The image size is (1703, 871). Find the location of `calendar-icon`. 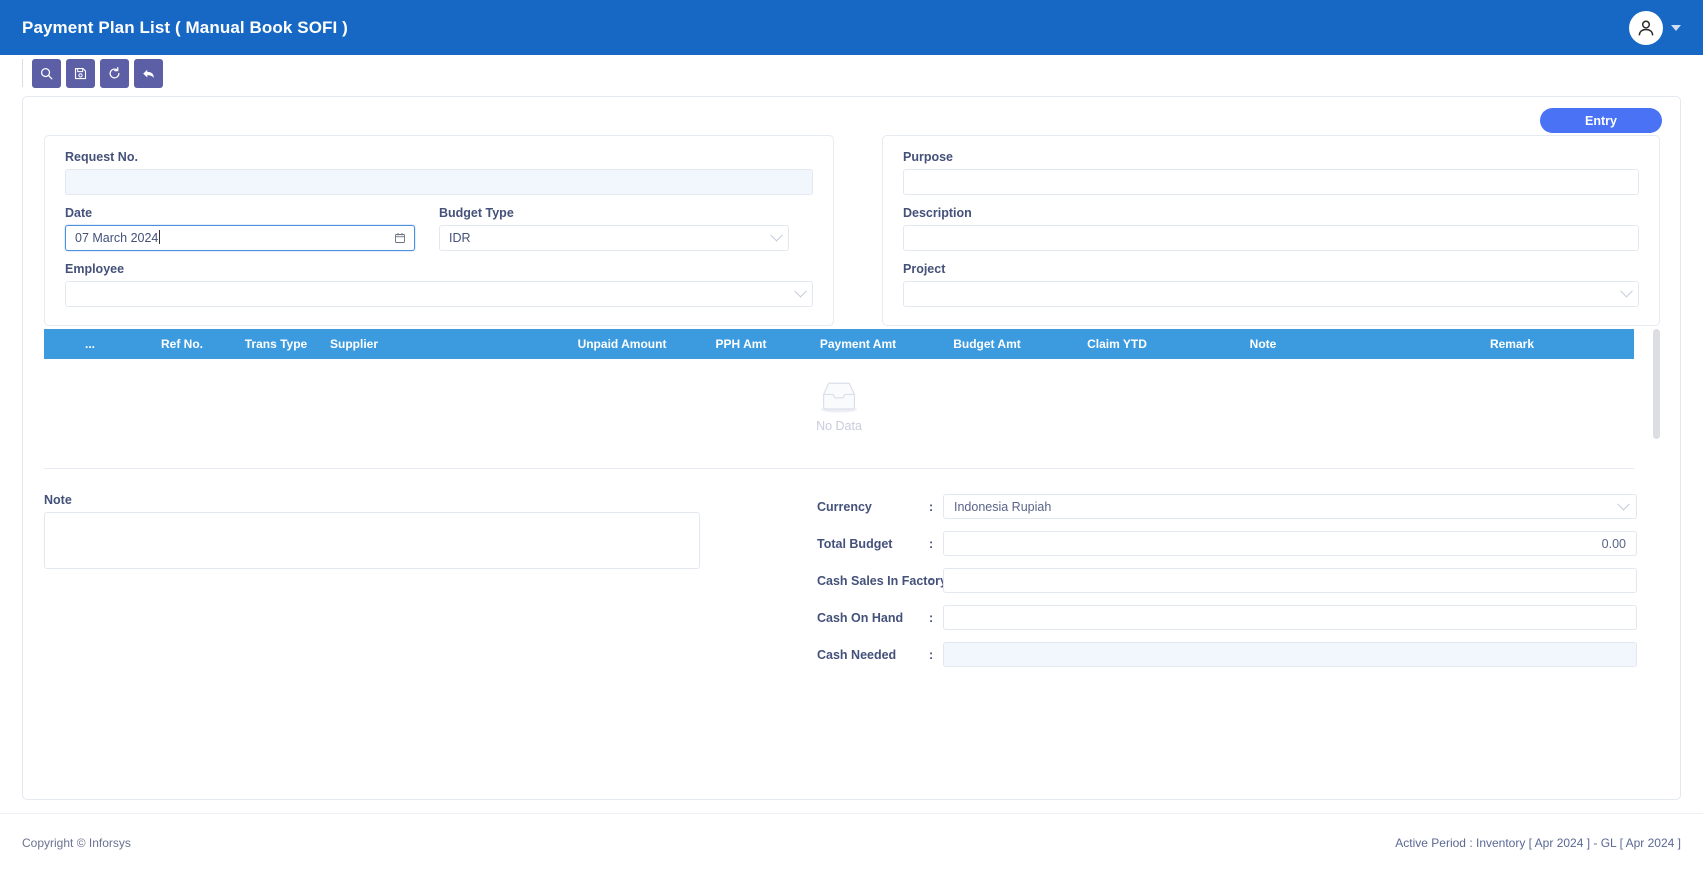

calendar-icon is located at coordinates (400, 238).